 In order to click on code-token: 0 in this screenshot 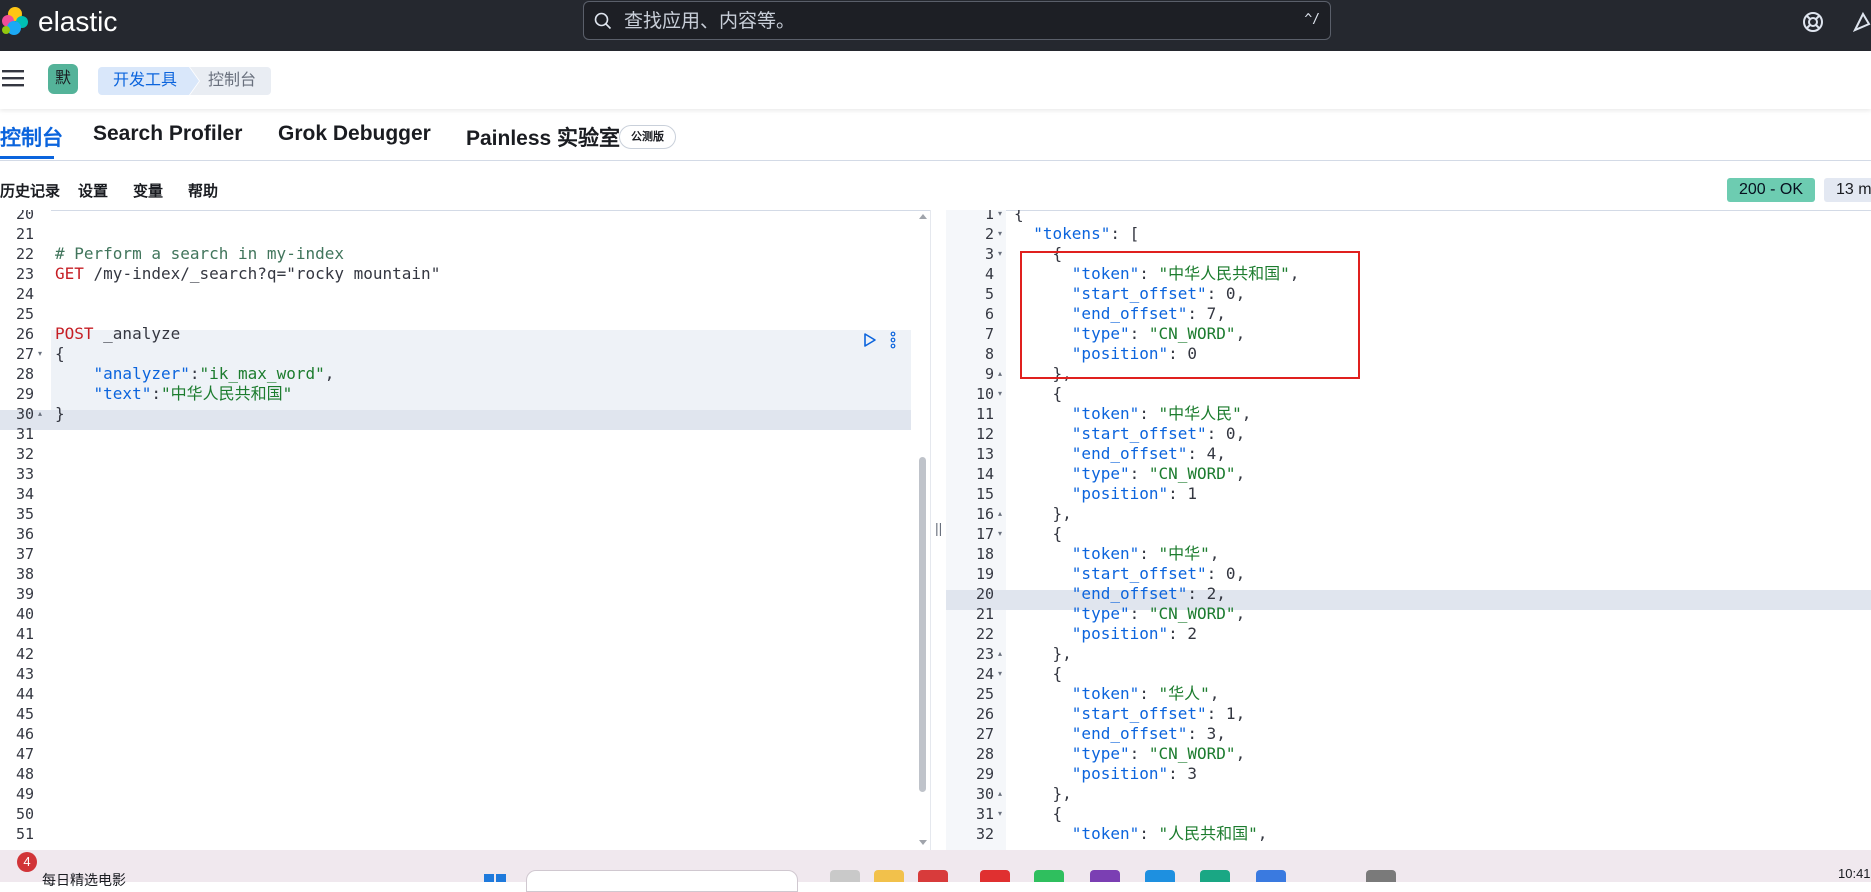, I will do `click(1230, 433)`.